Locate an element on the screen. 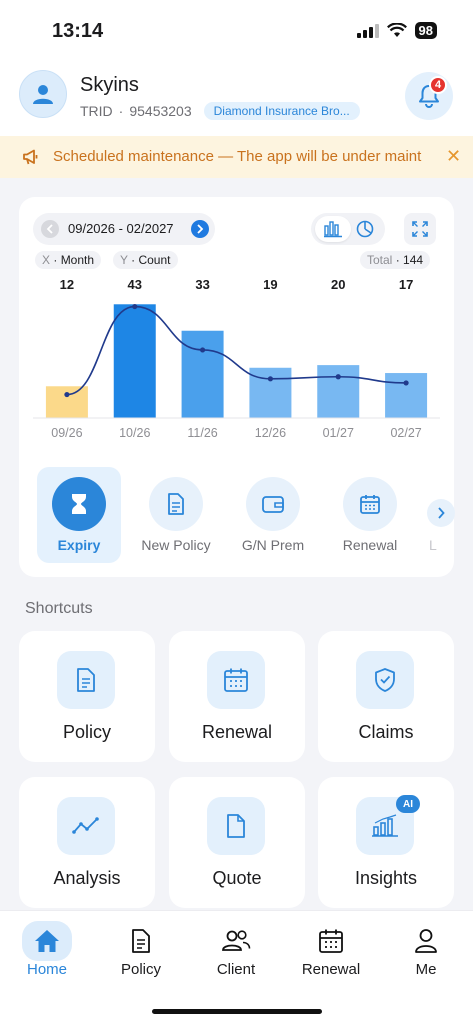 The width and height of the screenshot is (473, 1024). notification-count-badge: 4 is located at coordinates (438, 85).